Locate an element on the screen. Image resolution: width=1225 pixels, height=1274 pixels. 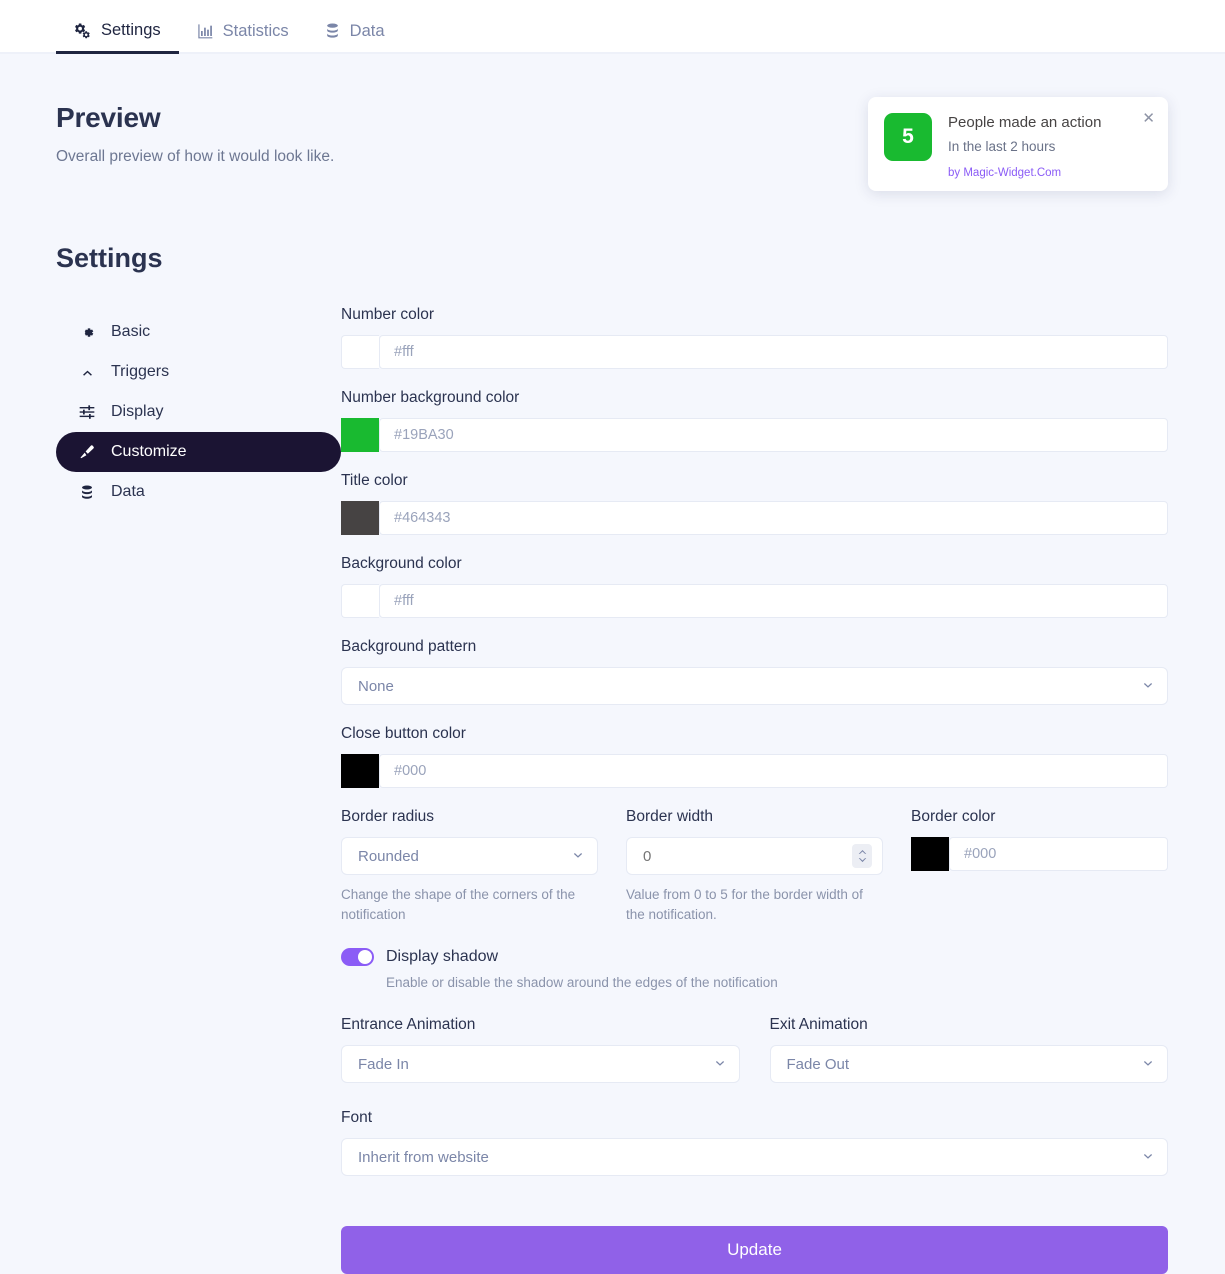
settings-heading: Settings is located at coordinates (109, 258).